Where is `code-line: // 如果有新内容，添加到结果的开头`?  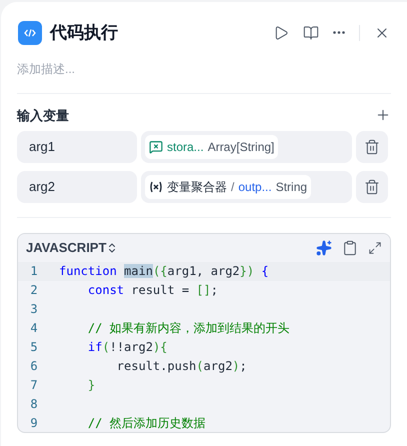 code-line: // 如果有新内容，添加到结果的开头 is located at coordinates (188, 328).